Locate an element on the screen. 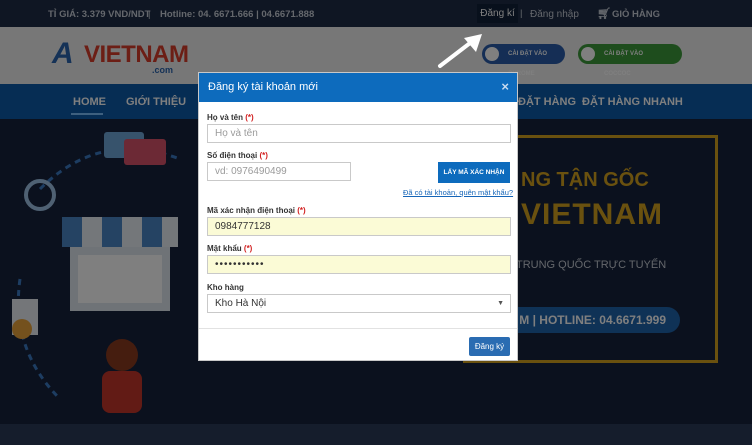  register-submit-button: Đăng ký is located at coordinates (489, 346).